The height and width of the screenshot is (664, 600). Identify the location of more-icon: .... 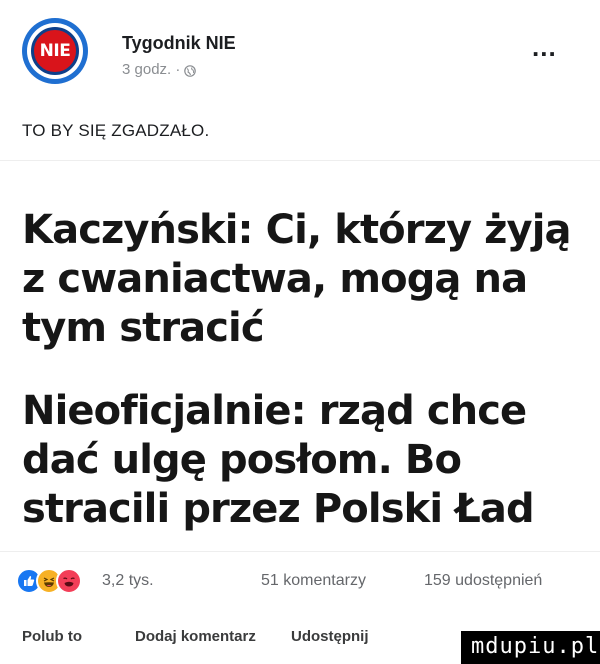
(544, 47).